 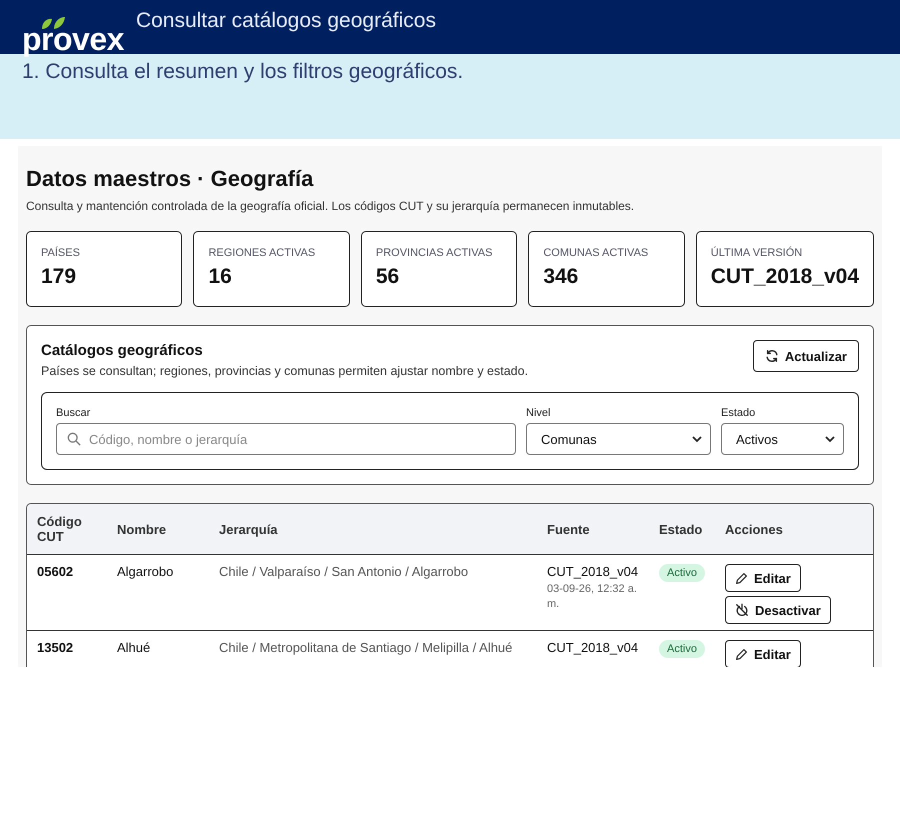 What do you see at coordinates (145, 572) in the screenshot?
I see `table-cell-text: Algarrobo` at bounding box center [145, 572].